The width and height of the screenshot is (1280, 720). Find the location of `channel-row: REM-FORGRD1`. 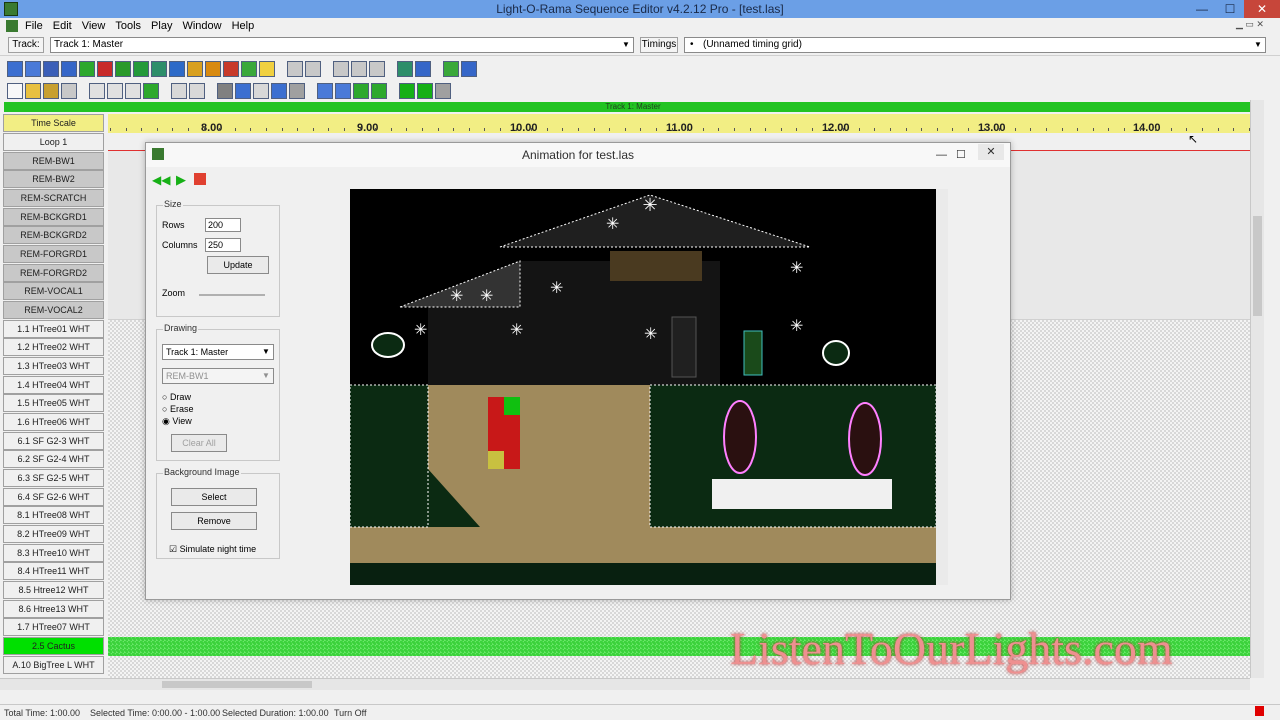

channel-row: REM-FORGRD1 is located at coordinates (53, 254).